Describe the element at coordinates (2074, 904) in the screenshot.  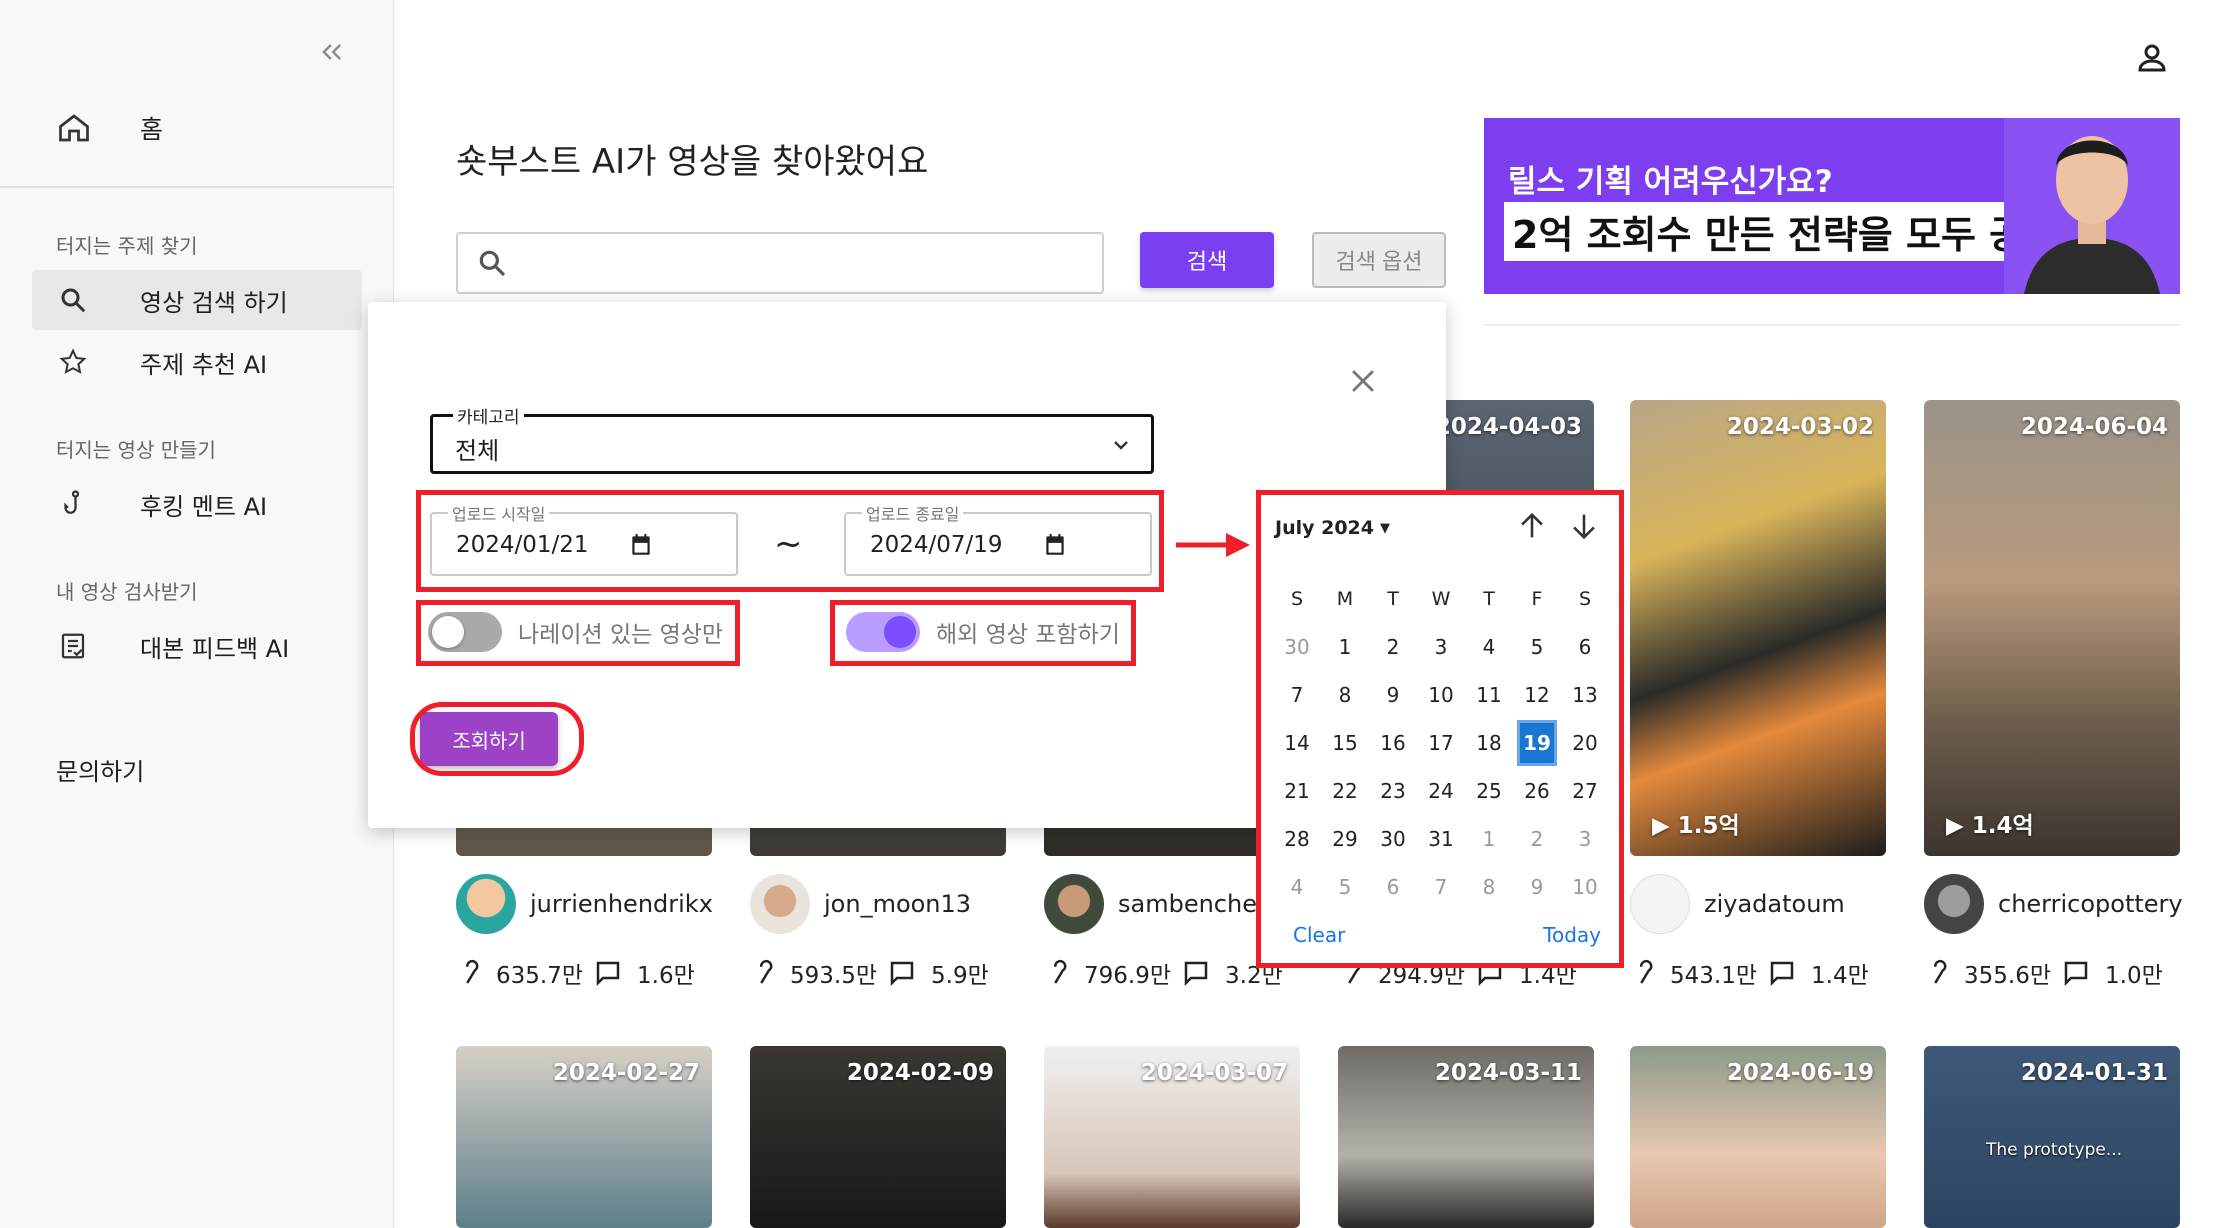
I see `video-author: cherricopottery` at that location.